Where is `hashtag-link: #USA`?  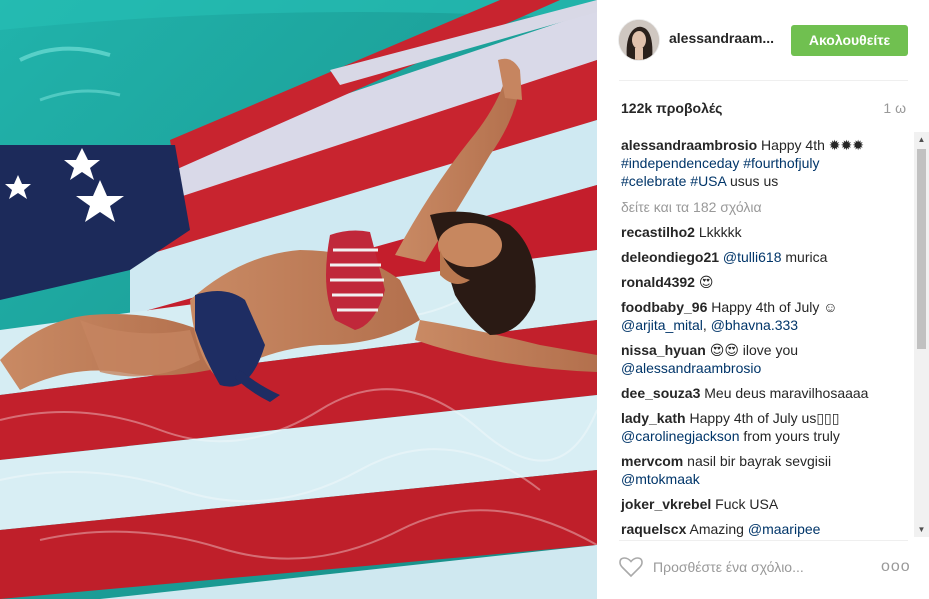
hashtag-link: #USA is located at coordinates (708, 181).